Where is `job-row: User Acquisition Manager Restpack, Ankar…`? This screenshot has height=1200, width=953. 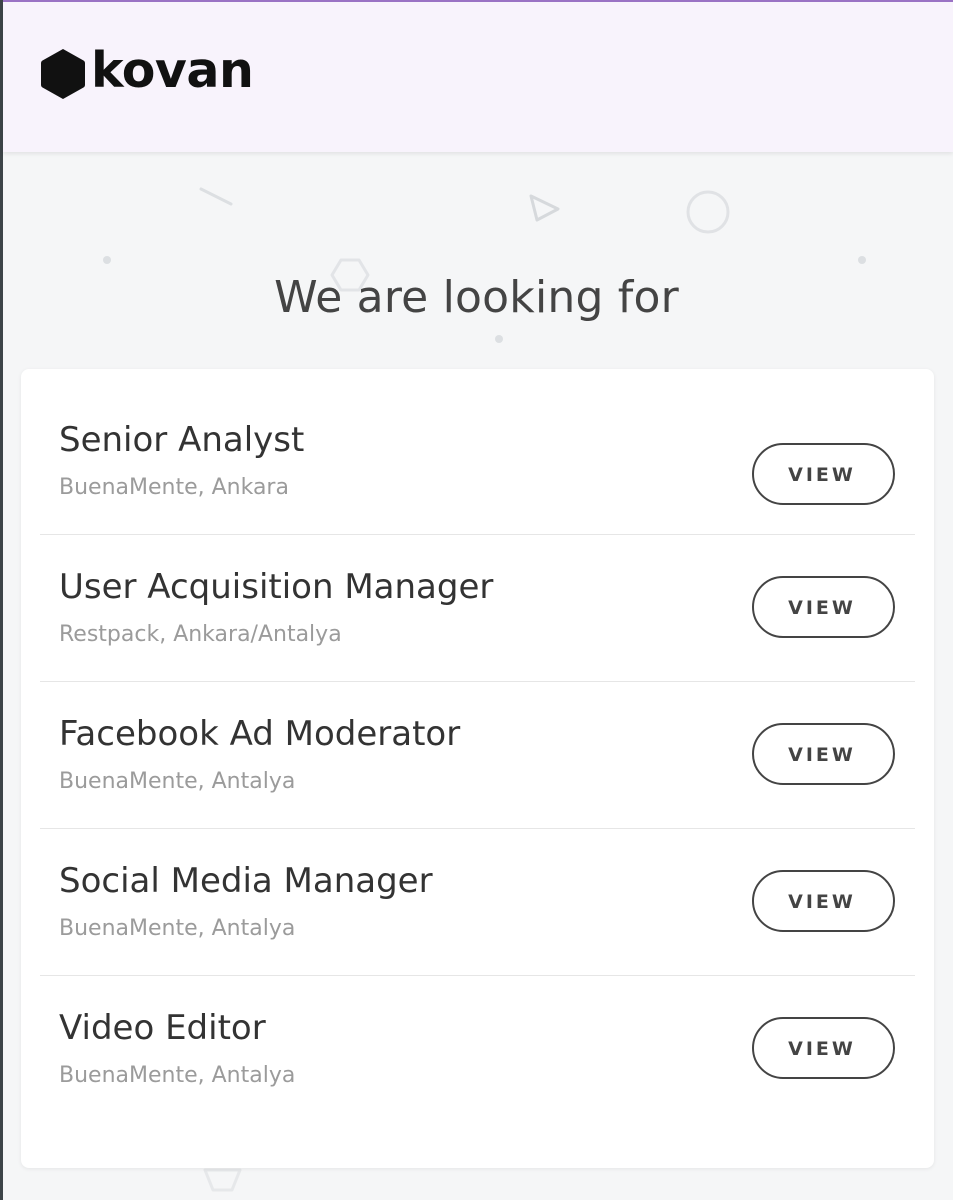 job-row: User Acquisition Manager Restpack, Ankar… is located at coordinates (477, 608).